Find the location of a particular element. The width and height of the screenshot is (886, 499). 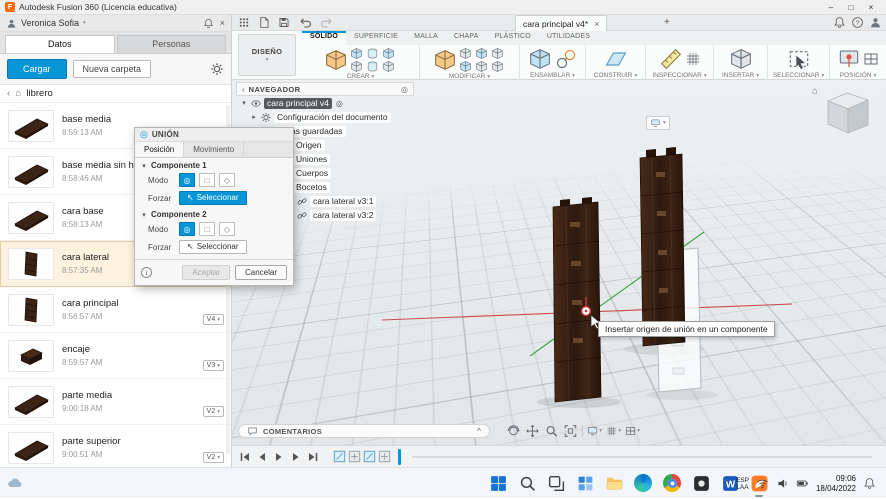

component1-section: ▾ Componente 1 is located at coordinates (214, 164).